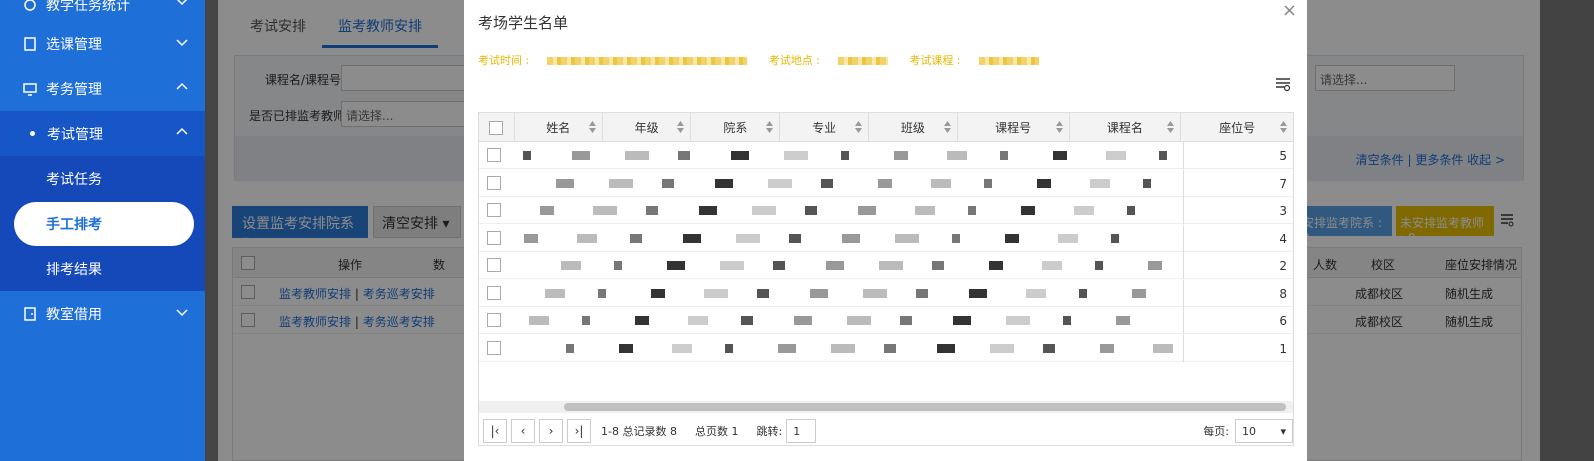 The image size is (1594, 461). I want to click on col-major: 专业, so click(825, 127).